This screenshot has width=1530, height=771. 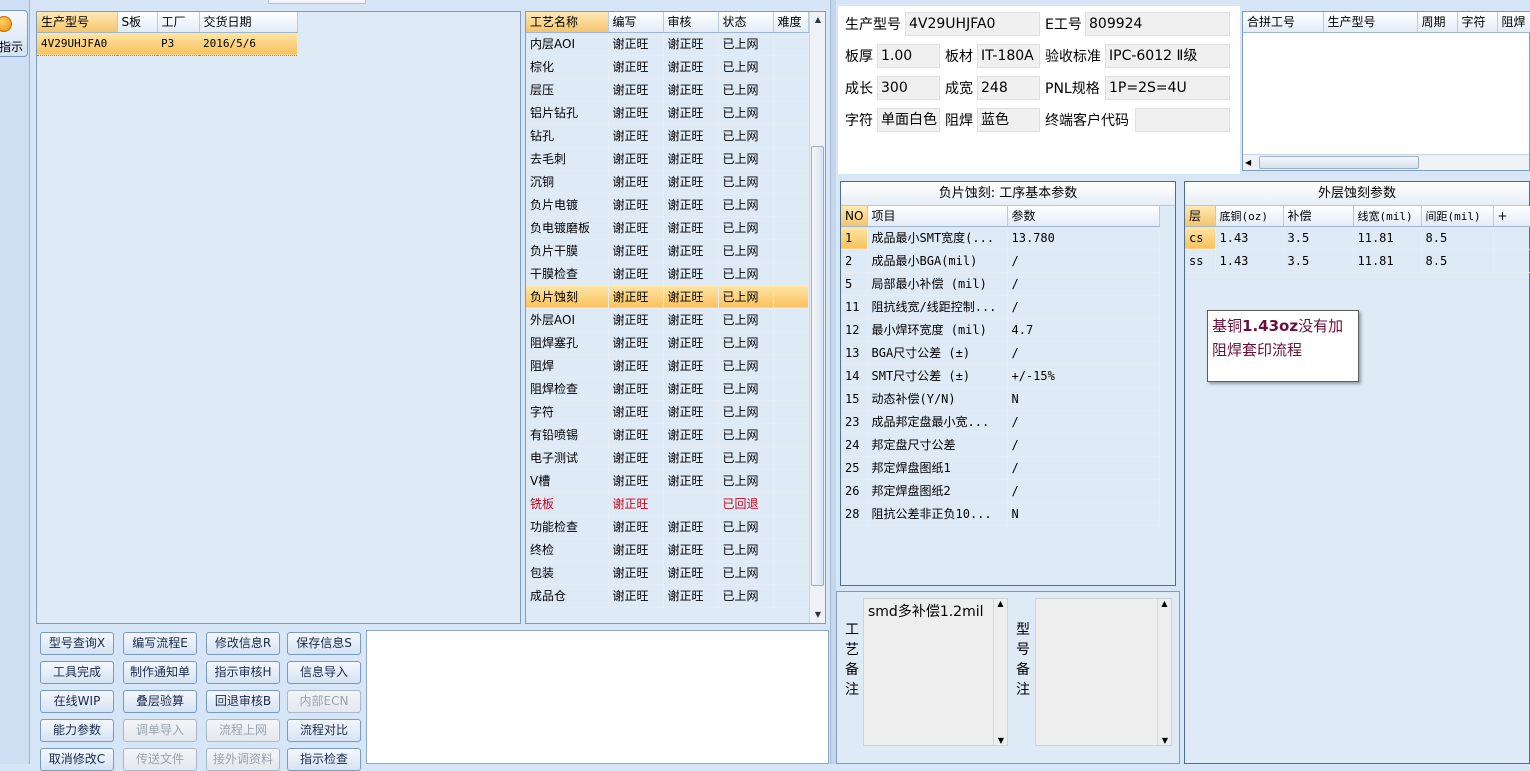 What do you see at coordinates (248, 43) in the screenshot?
I see `order-date: 2016/5/6` at bounding box center [248, 43].